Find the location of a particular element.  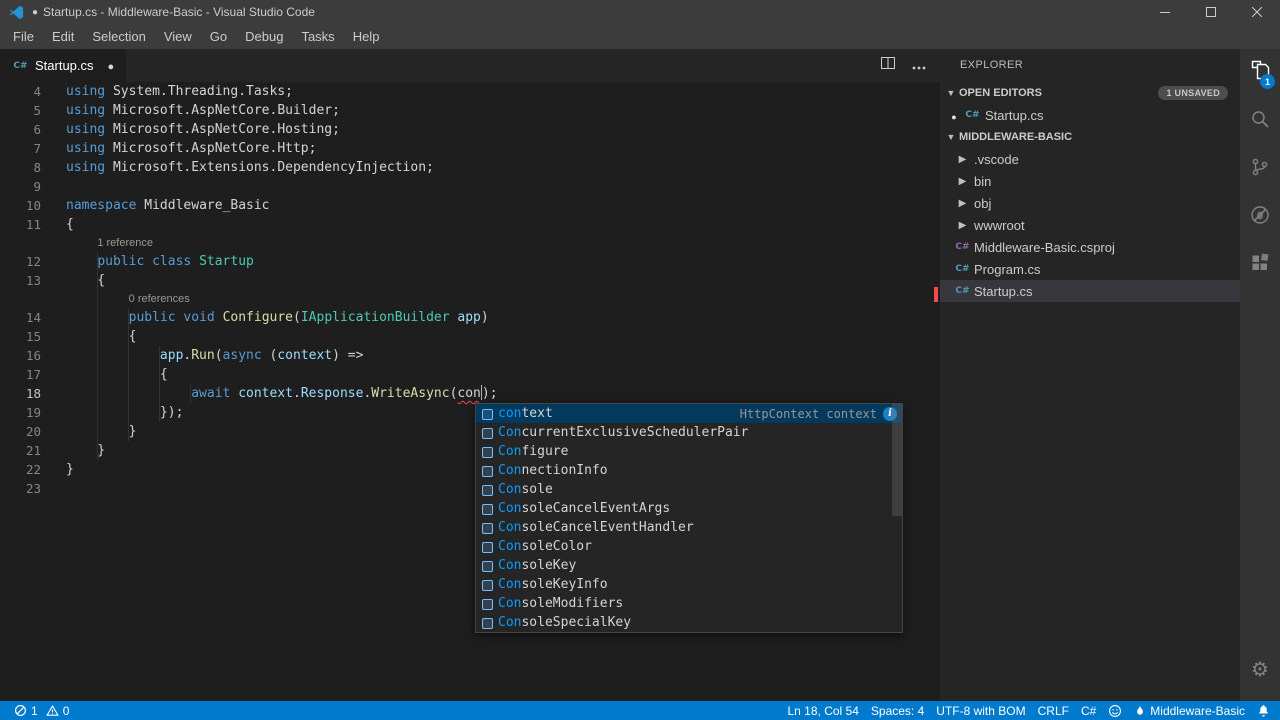

menu-view: View is located at coordinates (178, 36).